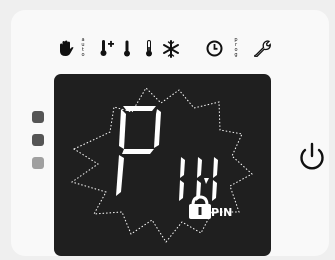 The height and width of the screenshot is (260, 335). What do you see at coordinates (108, 48) in the screenshot?
I see `comfort-plus-thermometer-icon` at bounding box center [108, 48].